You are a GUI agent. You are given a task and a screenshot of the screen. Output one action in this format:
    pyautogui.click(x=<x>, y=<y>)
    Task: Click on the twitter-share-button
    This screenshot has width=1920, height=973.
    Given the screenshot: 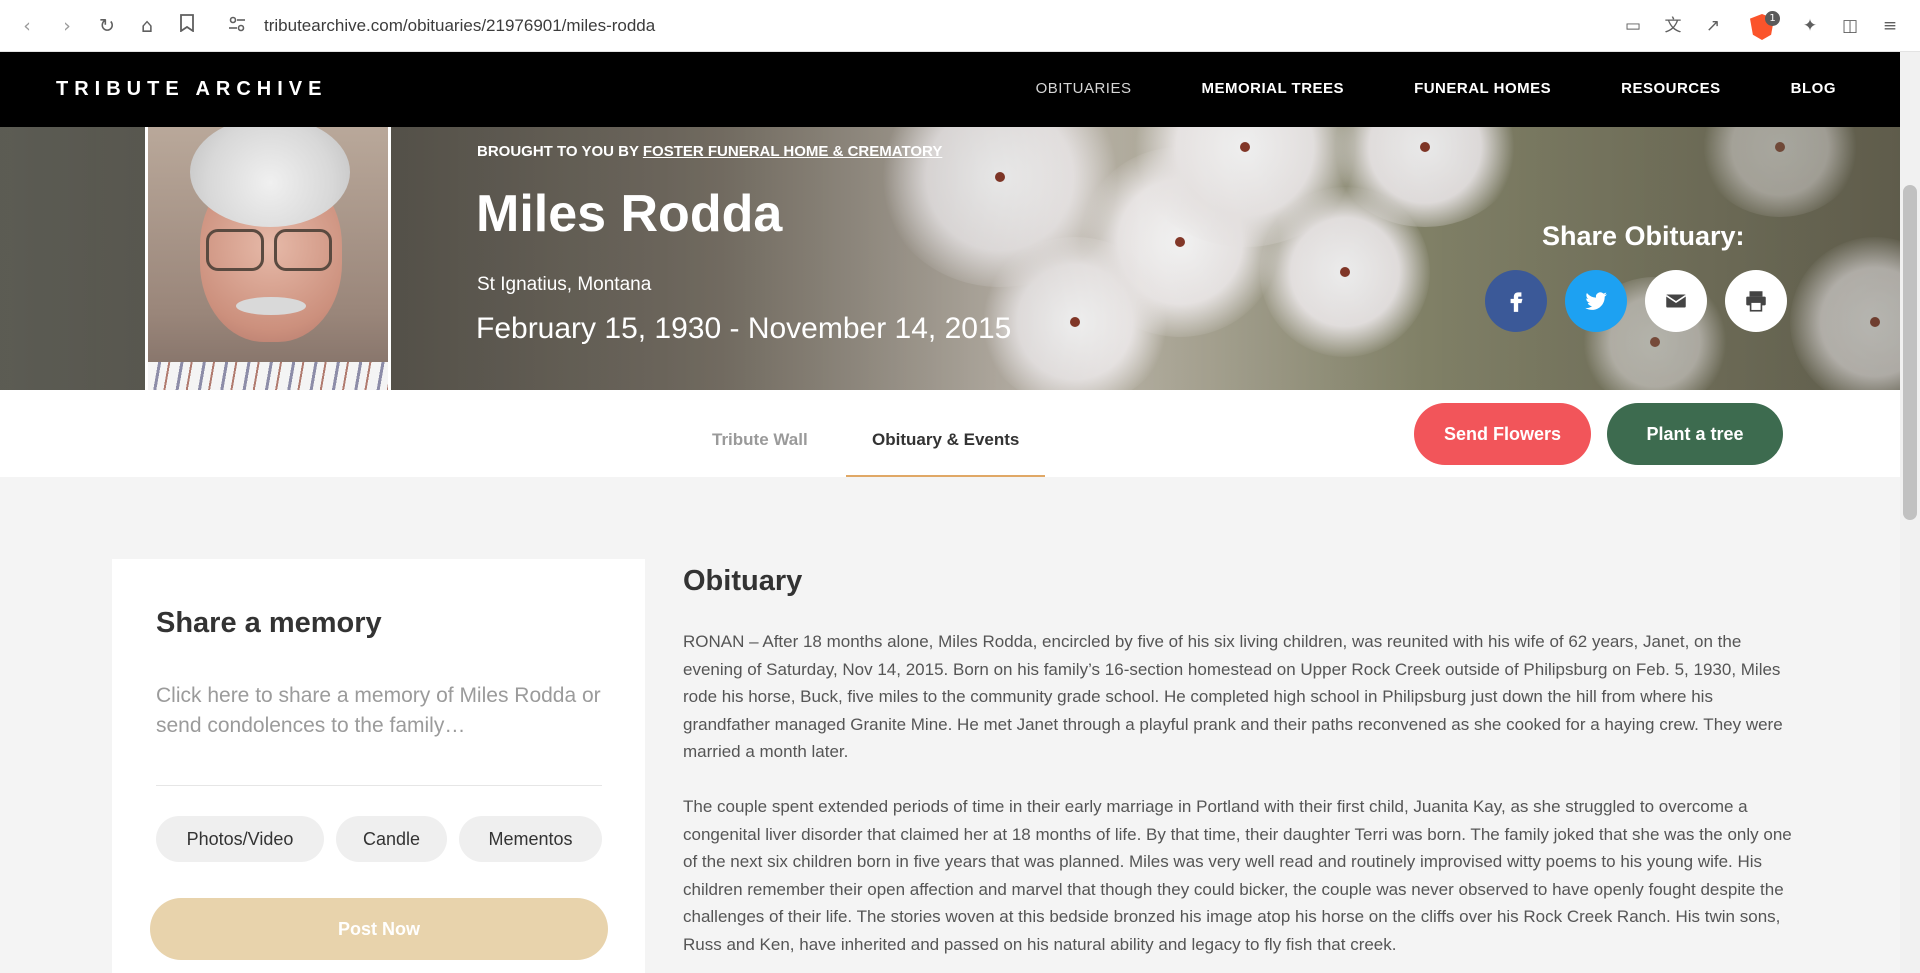 What is the action you would take?
    pyautogui.click(x=1596, y=301)
    